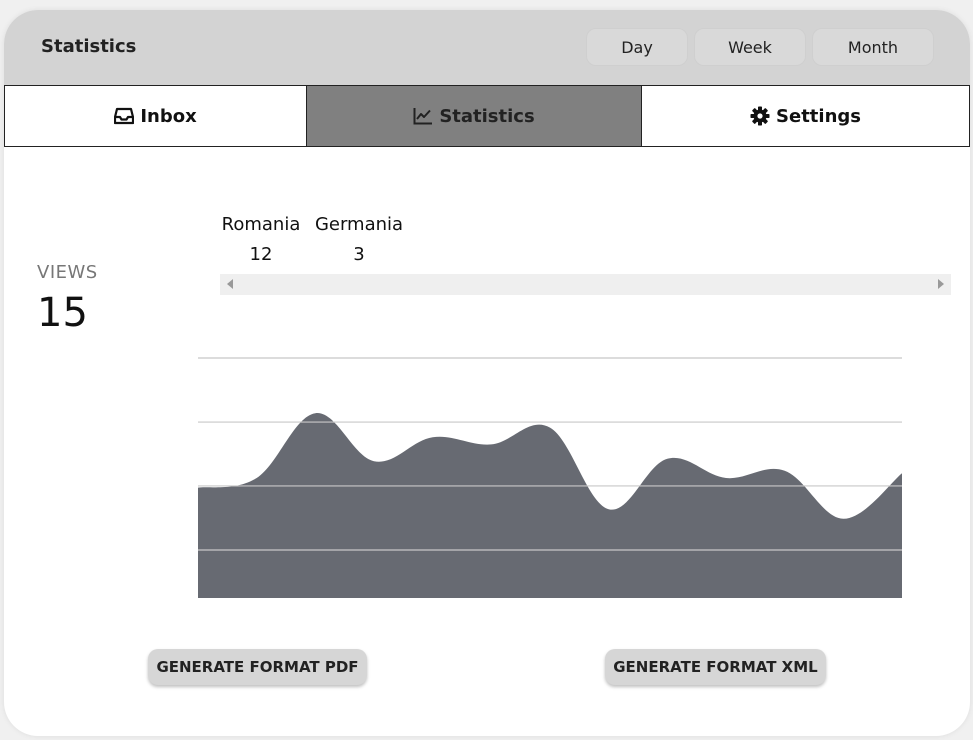  Describe the element at coordinates (750, 47) in the screenshot. I see `range-week-button: Week` at that location.